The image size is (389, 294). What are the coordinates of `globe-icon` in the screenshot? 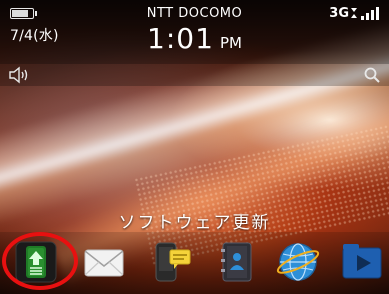 It's located at (298, 262).